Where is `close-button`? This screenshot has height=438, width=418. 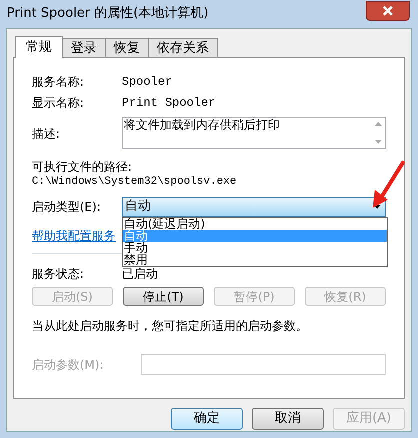
close-button is located at coordinates (388, 11).